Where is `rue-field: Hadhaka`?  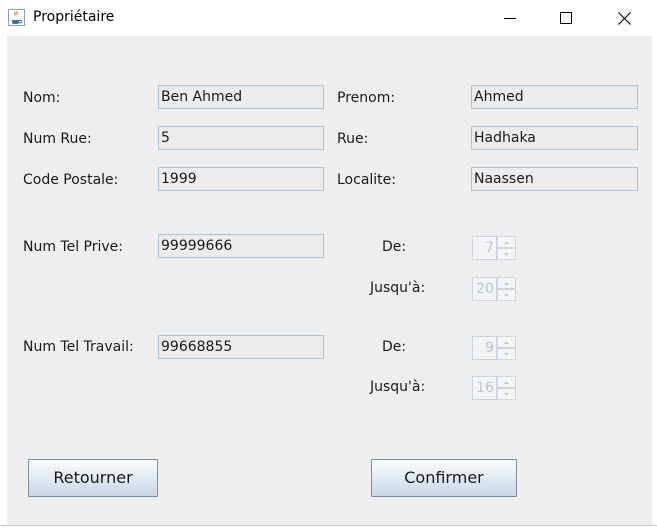 rue-field: Hadhaka is located at coordinates (554, 138).